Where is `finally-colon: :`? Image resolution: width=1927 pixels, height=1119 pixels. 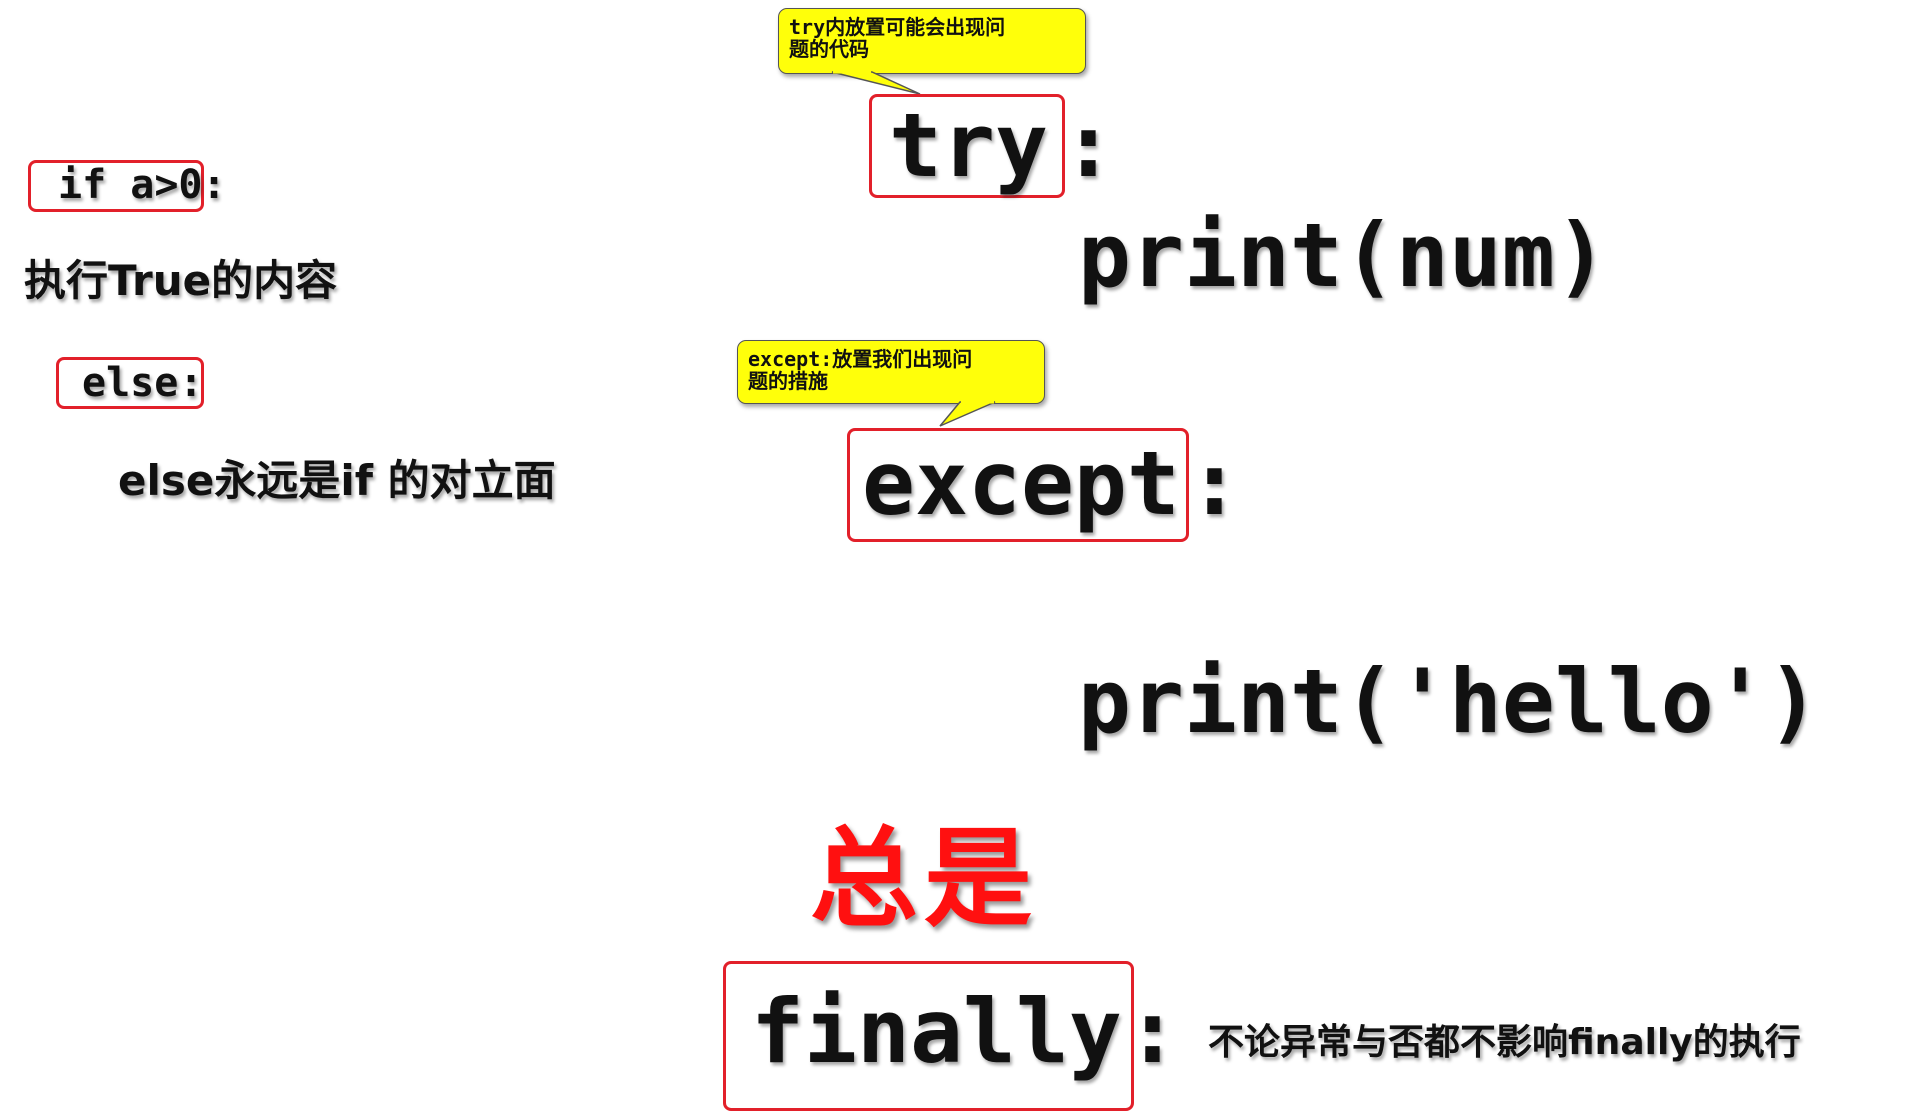 finally-colon: : is located at coordinates (1152, 1031).